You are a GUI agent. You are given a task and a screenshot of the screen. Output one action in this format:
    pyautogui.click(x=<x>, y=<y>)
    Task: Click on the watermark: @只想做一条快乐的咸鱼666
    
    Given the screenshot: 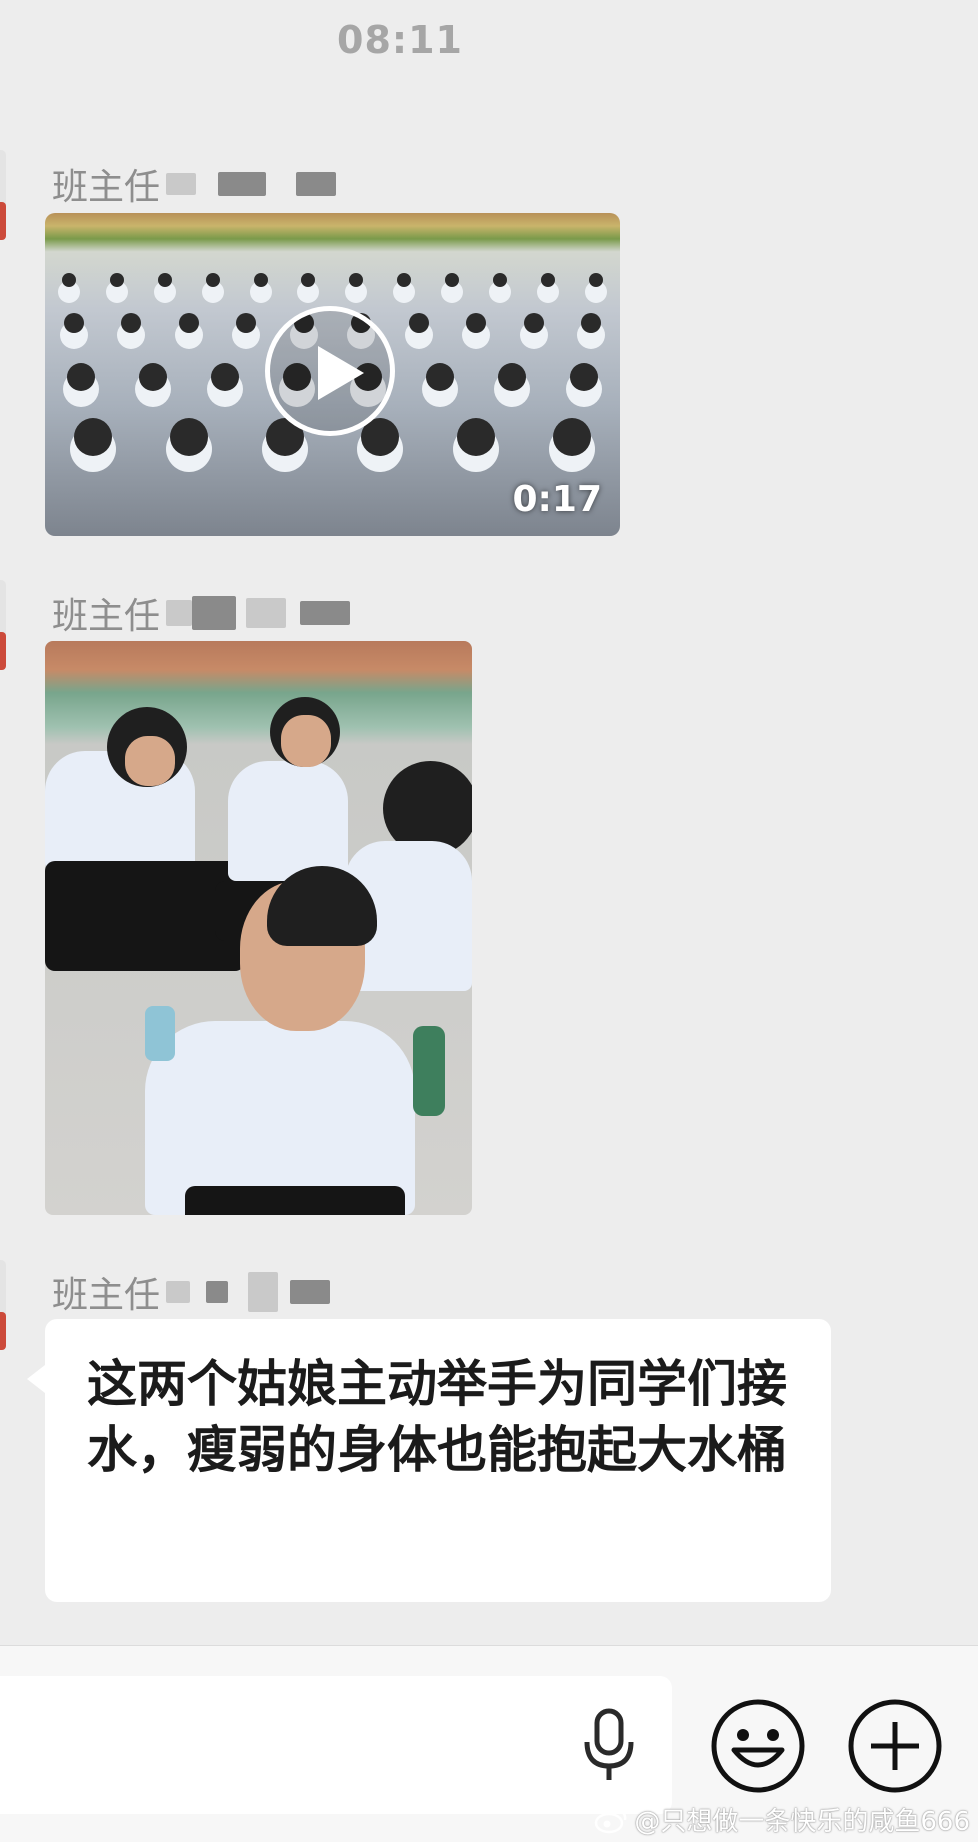 What is the action you would take?
    pyautogui.click(x=782, y=1819)
    